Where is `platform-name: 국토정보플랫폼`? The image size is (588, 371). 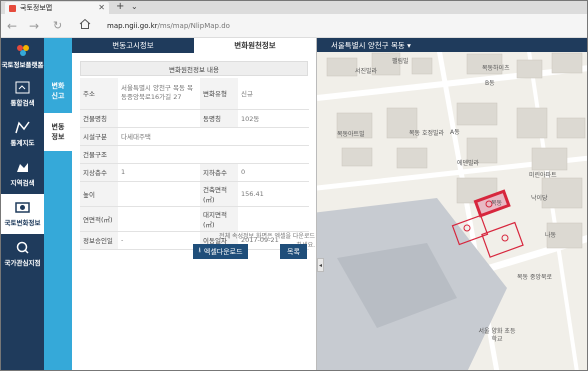 platform-name: 국토정보플랫폼 is located at coordinates (22, 64).